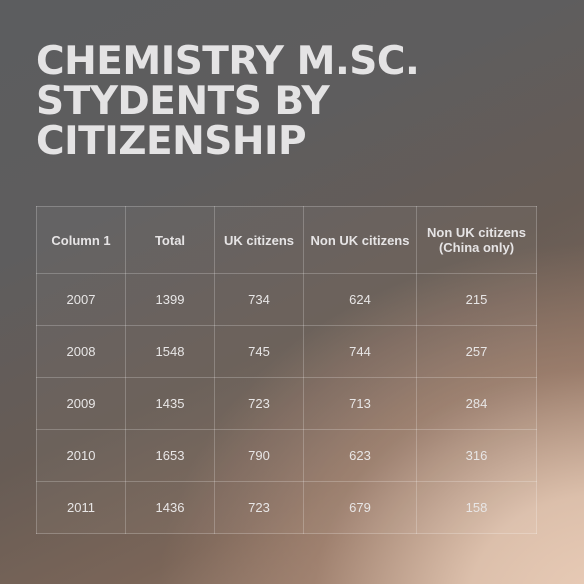 The width and height of the screenshot is (584, 584). I want to click on table-cell: 2010, so click(81, 455).